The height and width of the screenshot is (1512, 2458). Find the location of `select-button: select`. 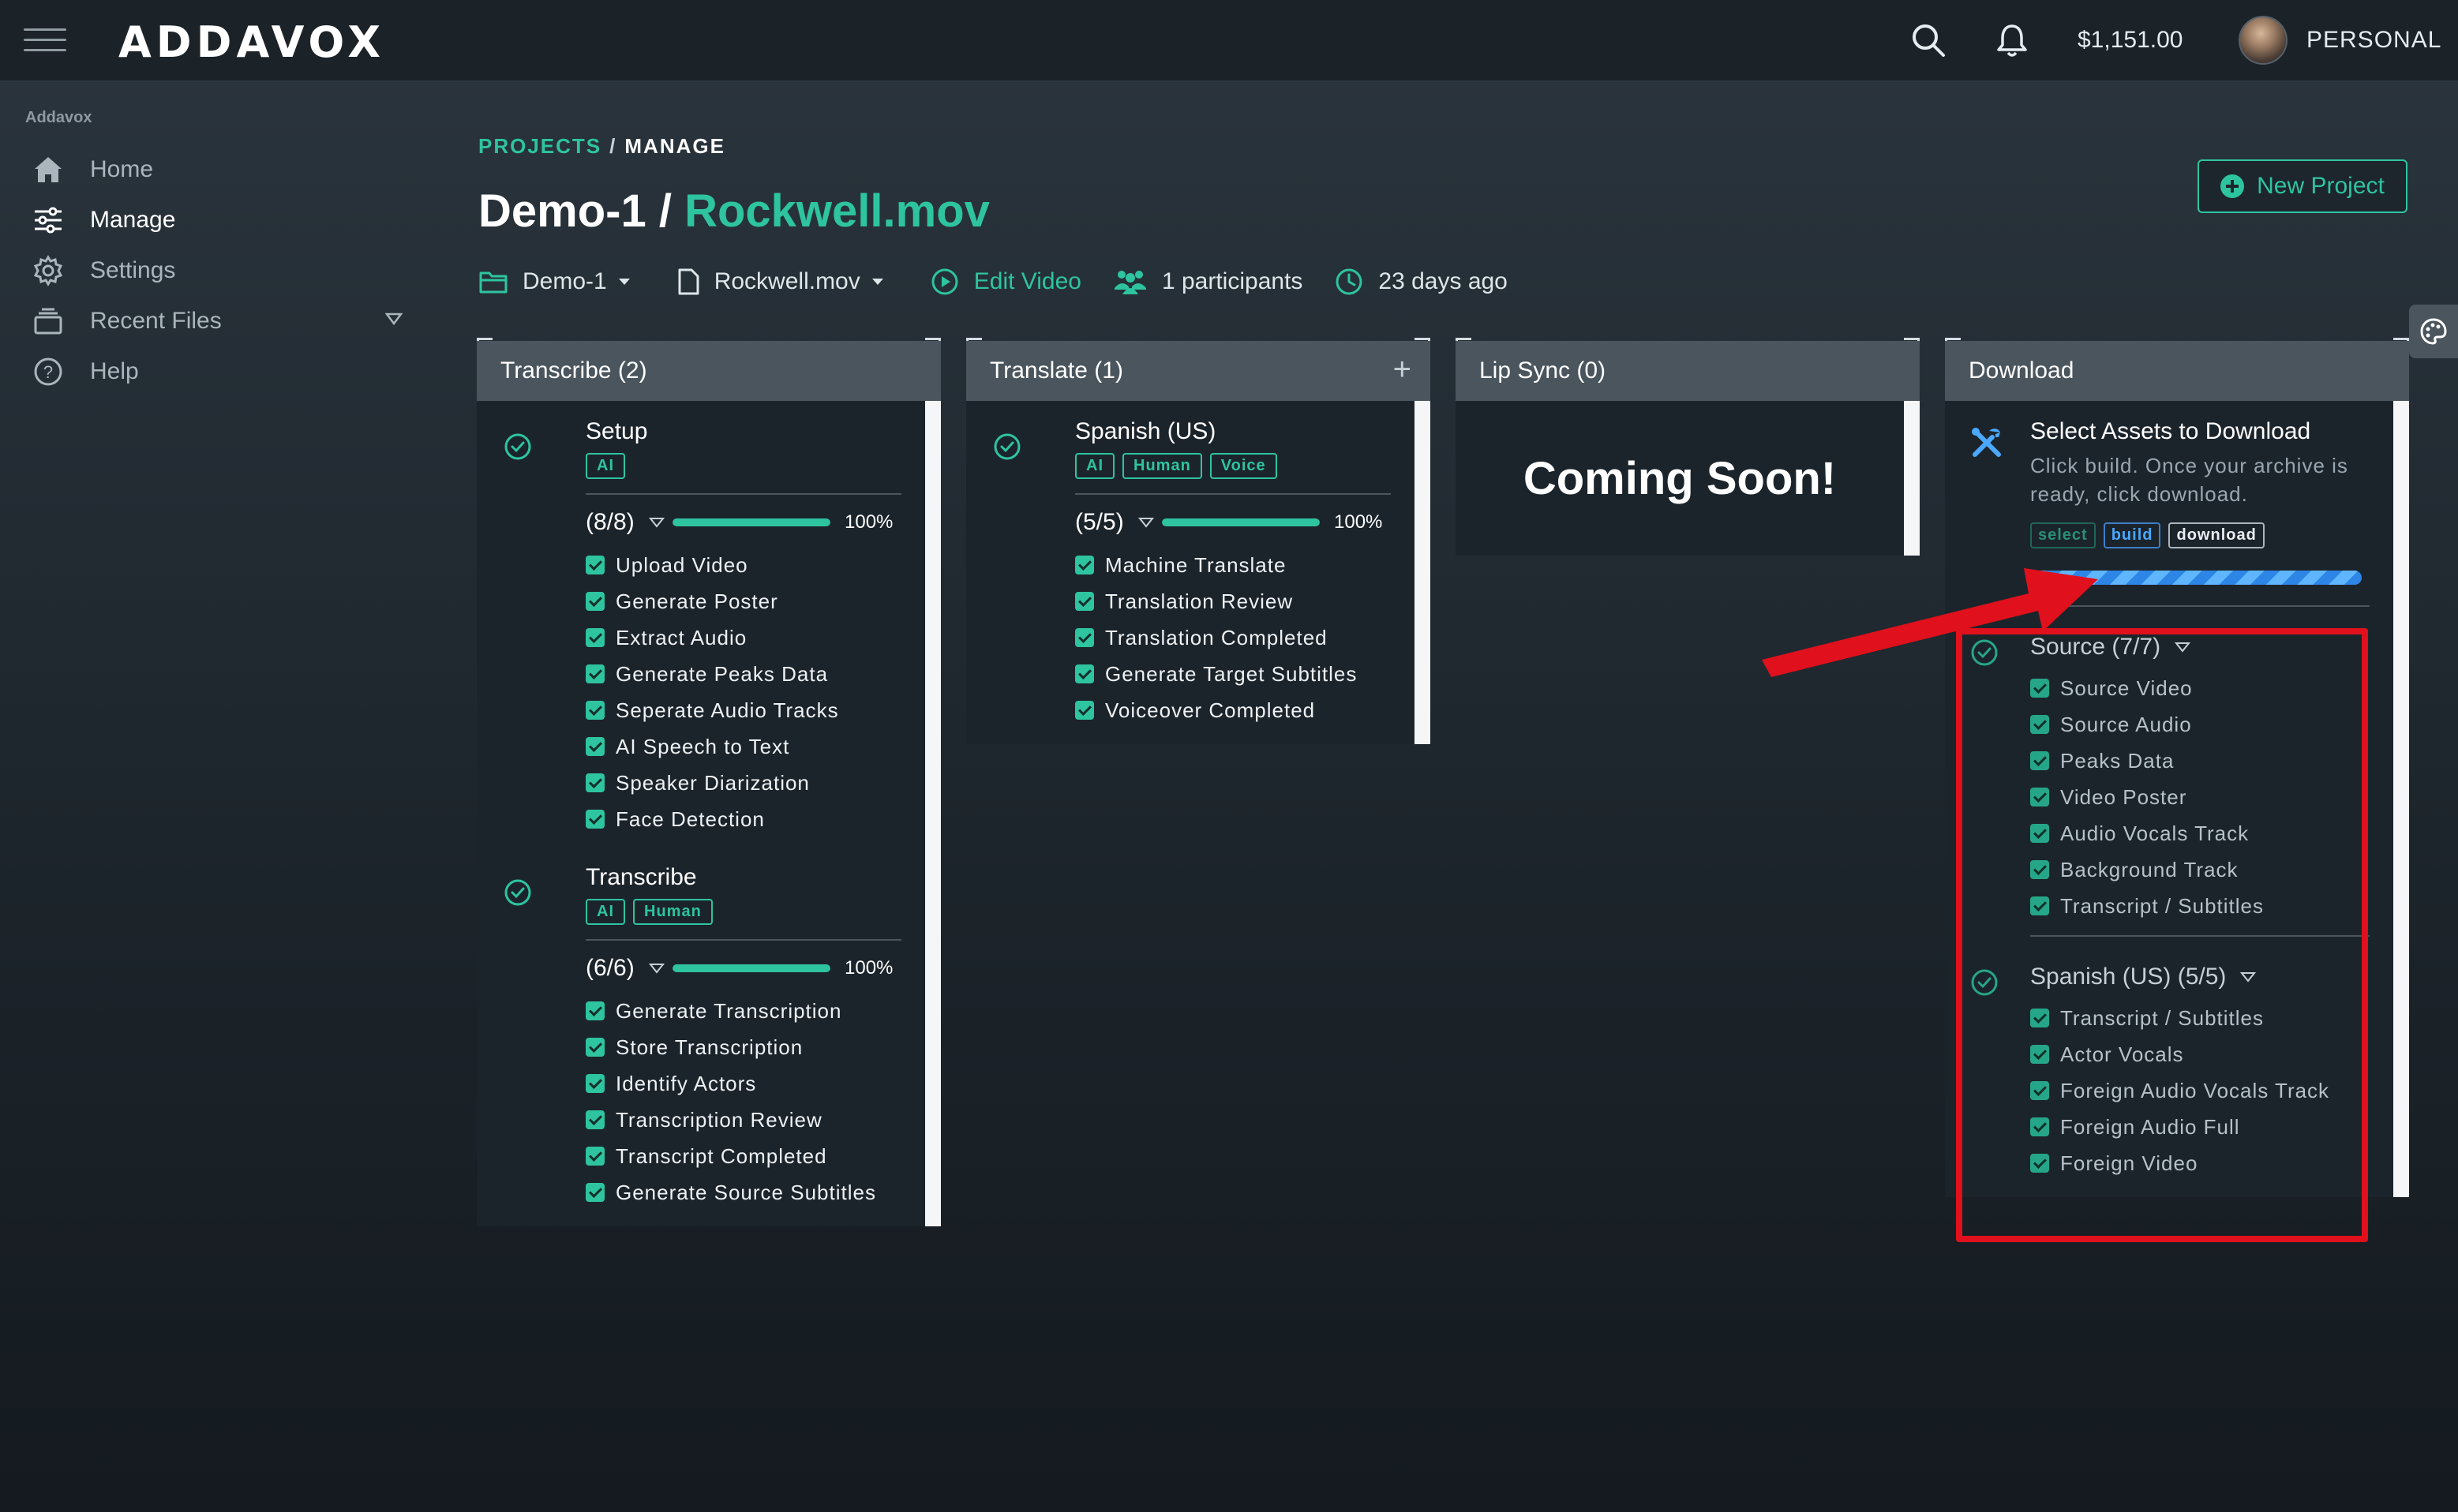

select-button: select is located at coordinates (2063, 535).